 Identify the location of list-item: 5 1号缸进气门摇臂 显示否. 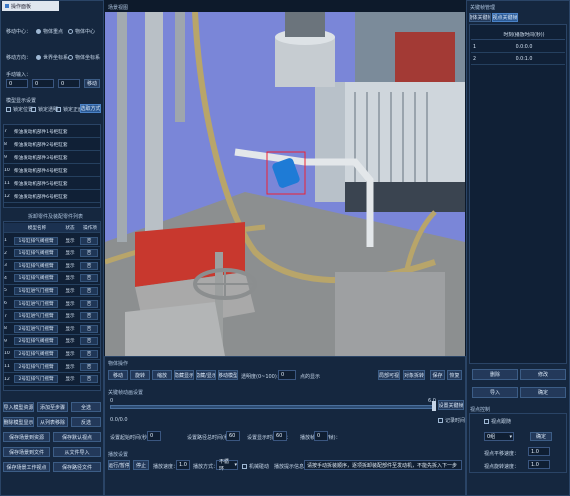
(52, 291).